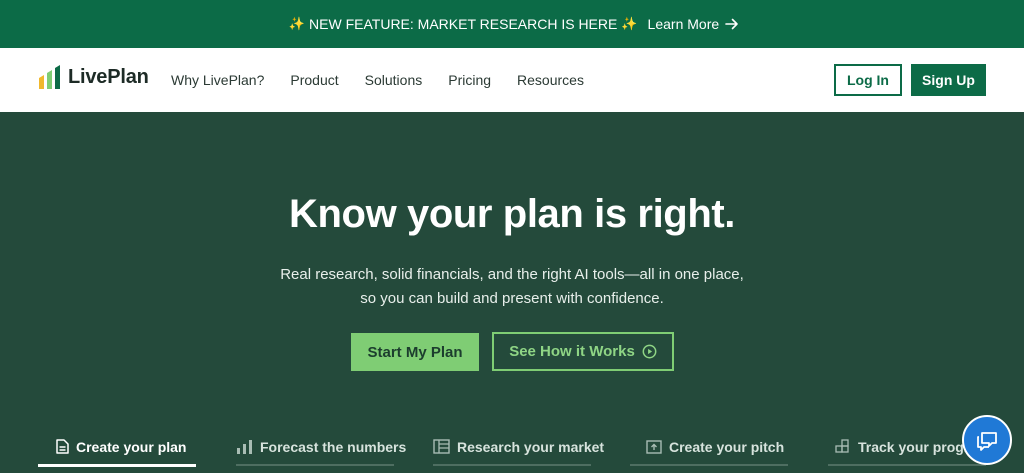 Image resolution: width=1024 pixels, height=473 pixels. I want to click on chat-widget-button, so click(987, 440).